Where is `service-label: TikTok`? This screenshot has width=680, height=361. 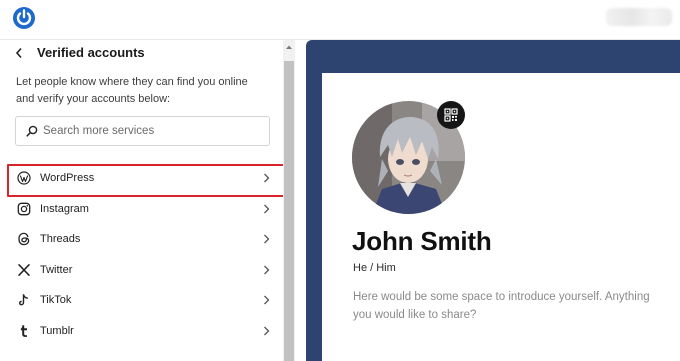 service-label: TikTok is located at coordinates (56, 300).